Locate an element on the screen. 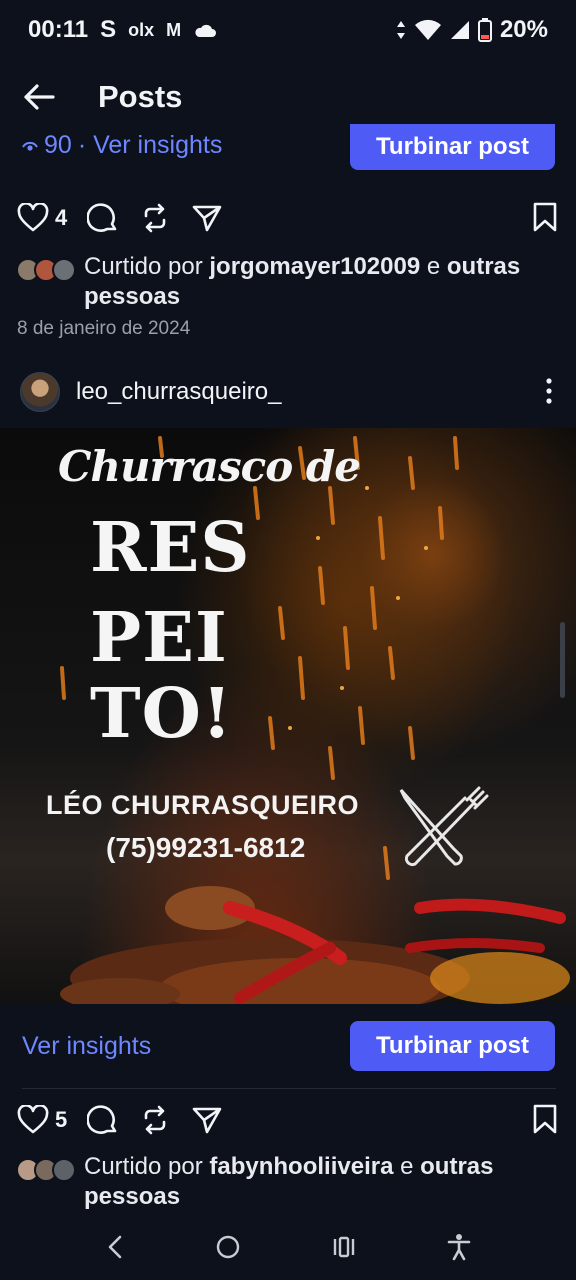  divider is located at coordinates (289, 1088).